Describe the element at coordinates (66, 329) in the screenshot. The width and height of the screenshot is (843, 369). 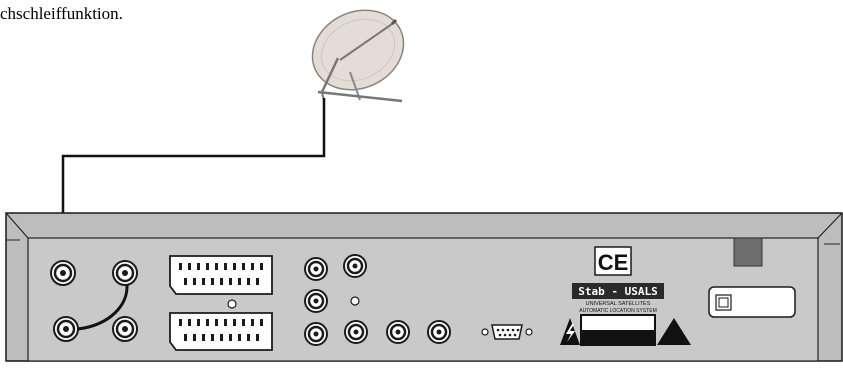
I see `rf-in-connector` at that location.